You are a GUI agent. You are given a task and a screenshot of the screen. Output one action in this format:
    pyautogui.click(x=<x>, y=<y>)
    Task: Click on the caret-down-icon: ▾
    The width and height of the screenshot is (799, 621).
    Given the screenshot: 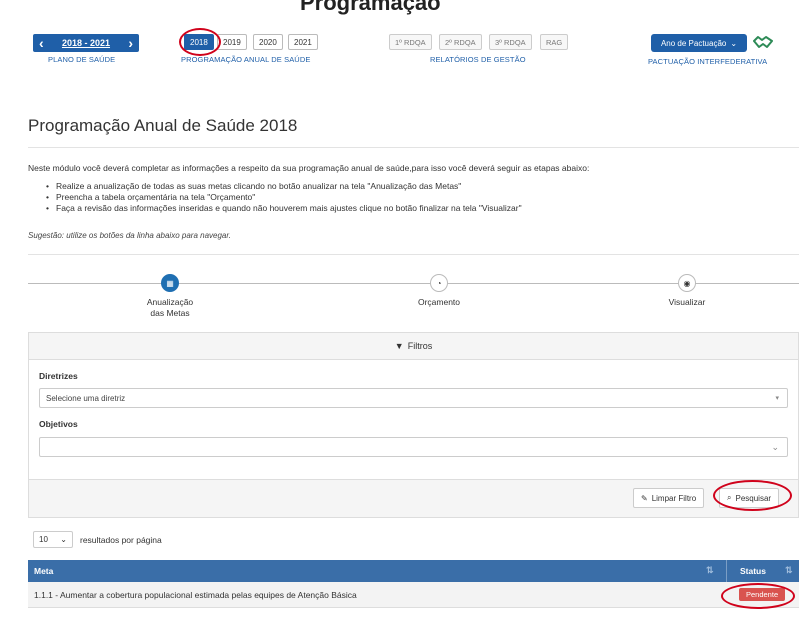 What is the action you would take?
    pyautogui.click(x=777, y=398)
    